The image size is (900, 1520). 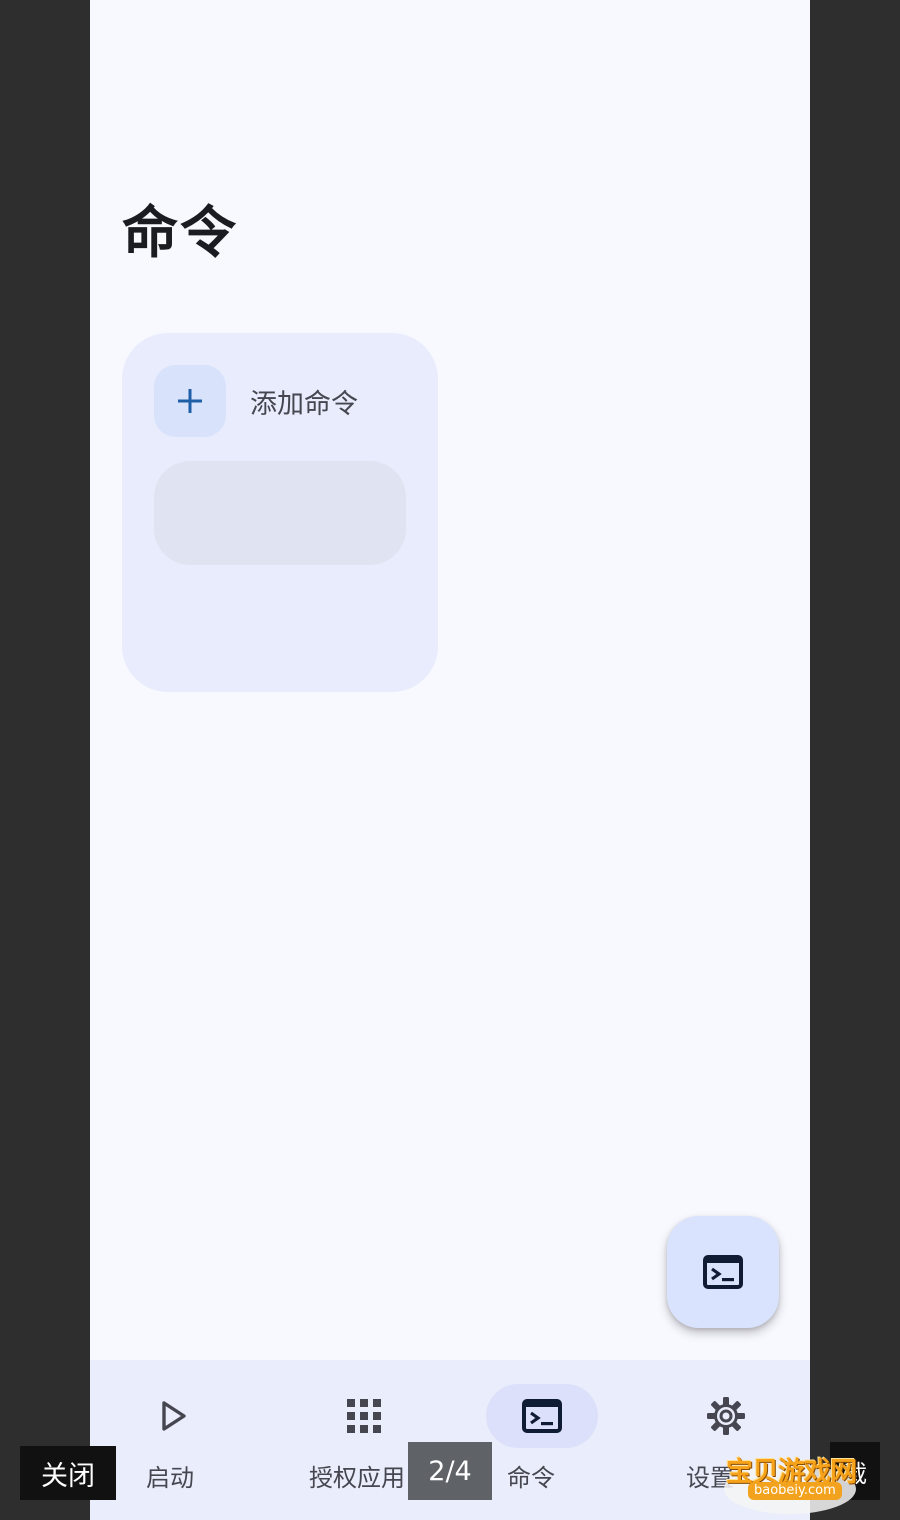 I want to click on page-title: 命令, so click(x=180, y=233).